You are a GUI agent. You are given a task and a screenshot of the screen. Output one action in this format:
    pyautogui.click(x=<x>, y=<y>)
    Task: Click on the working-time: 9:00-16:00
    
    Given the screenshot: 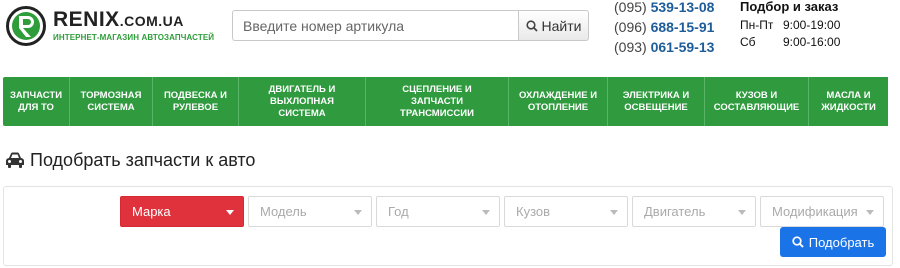 What is the action you would take?
    pyautogui.click(x=812, y=42)
    